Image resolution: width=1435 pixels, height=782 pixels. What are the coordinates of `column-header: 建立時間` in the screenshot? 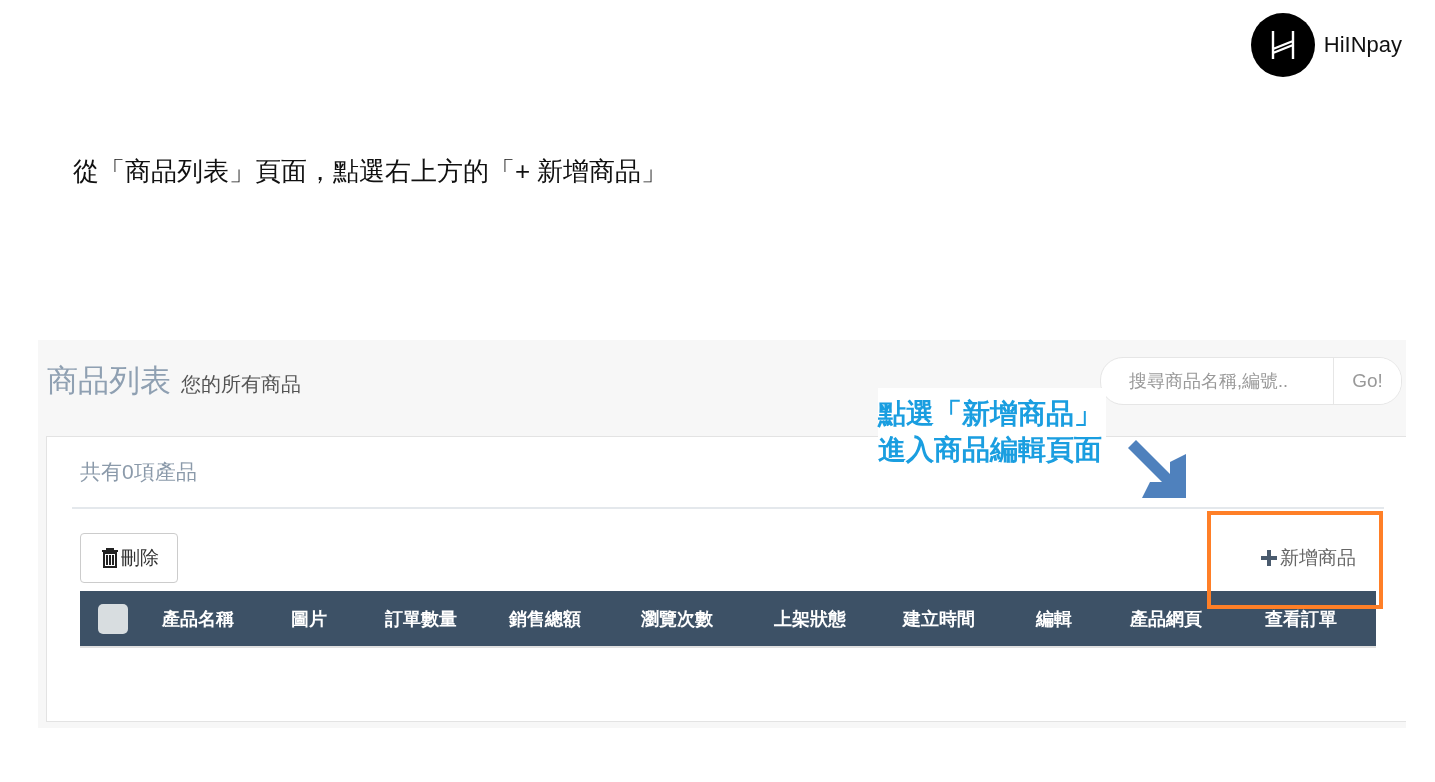 It's located at (938, 619).